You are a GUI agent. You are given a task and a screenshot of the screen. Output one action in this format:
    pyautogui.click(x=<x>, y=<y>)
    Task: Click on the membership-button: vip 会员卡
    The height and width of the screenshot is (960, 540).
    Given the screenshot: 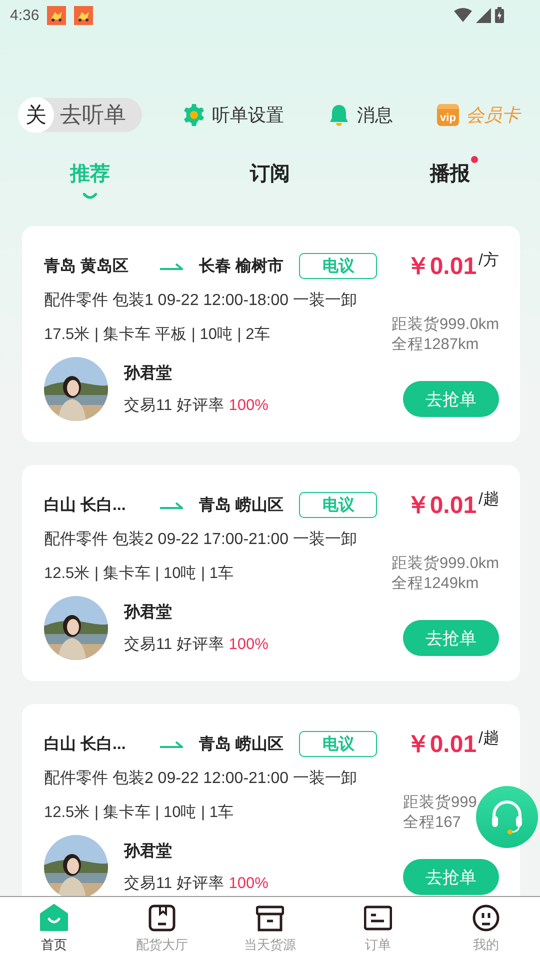 What is the action you would take?
    pyautogui.click(x=478, y=115)
    